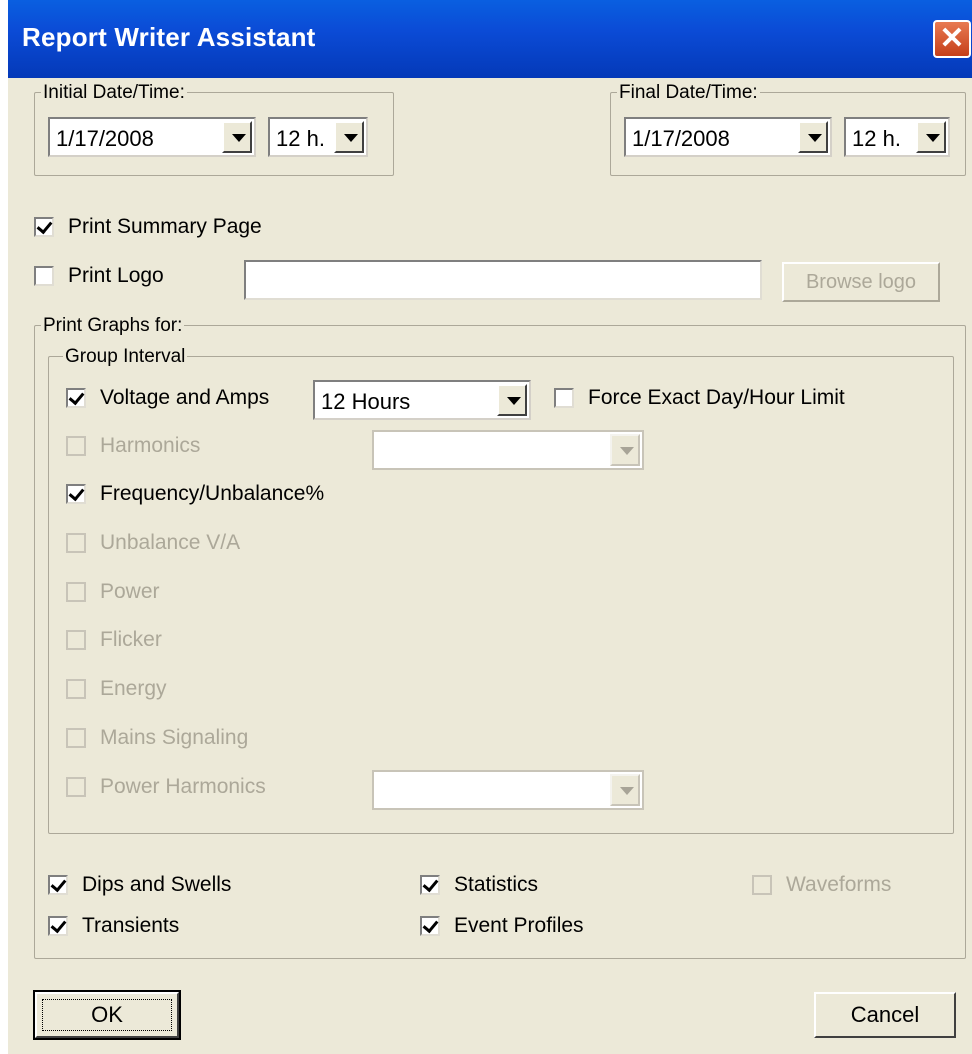  I want to click on voltage-amps-checkbox: Voltage and Amps, so click(167, 398).